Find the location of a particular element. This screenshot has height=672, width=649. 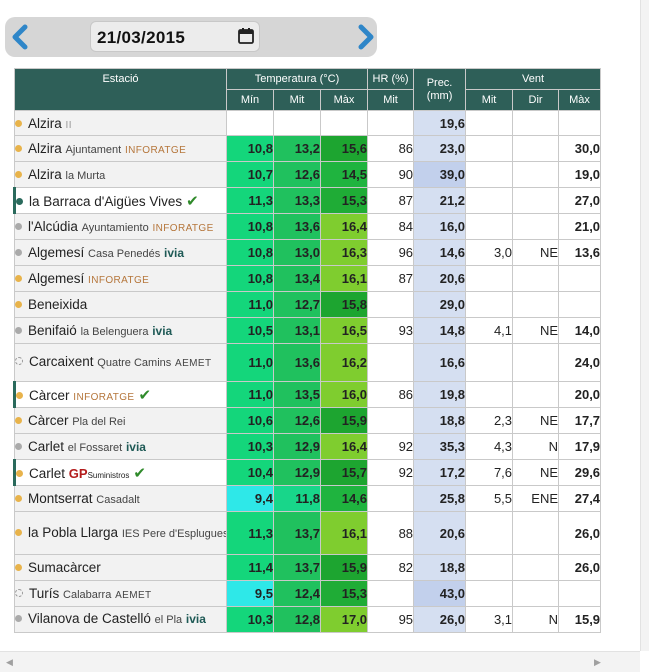

table-row: Algemesí INFORATGE 10,8 13,4 16,1 87 20,6 is located at coordinates (308, 278).